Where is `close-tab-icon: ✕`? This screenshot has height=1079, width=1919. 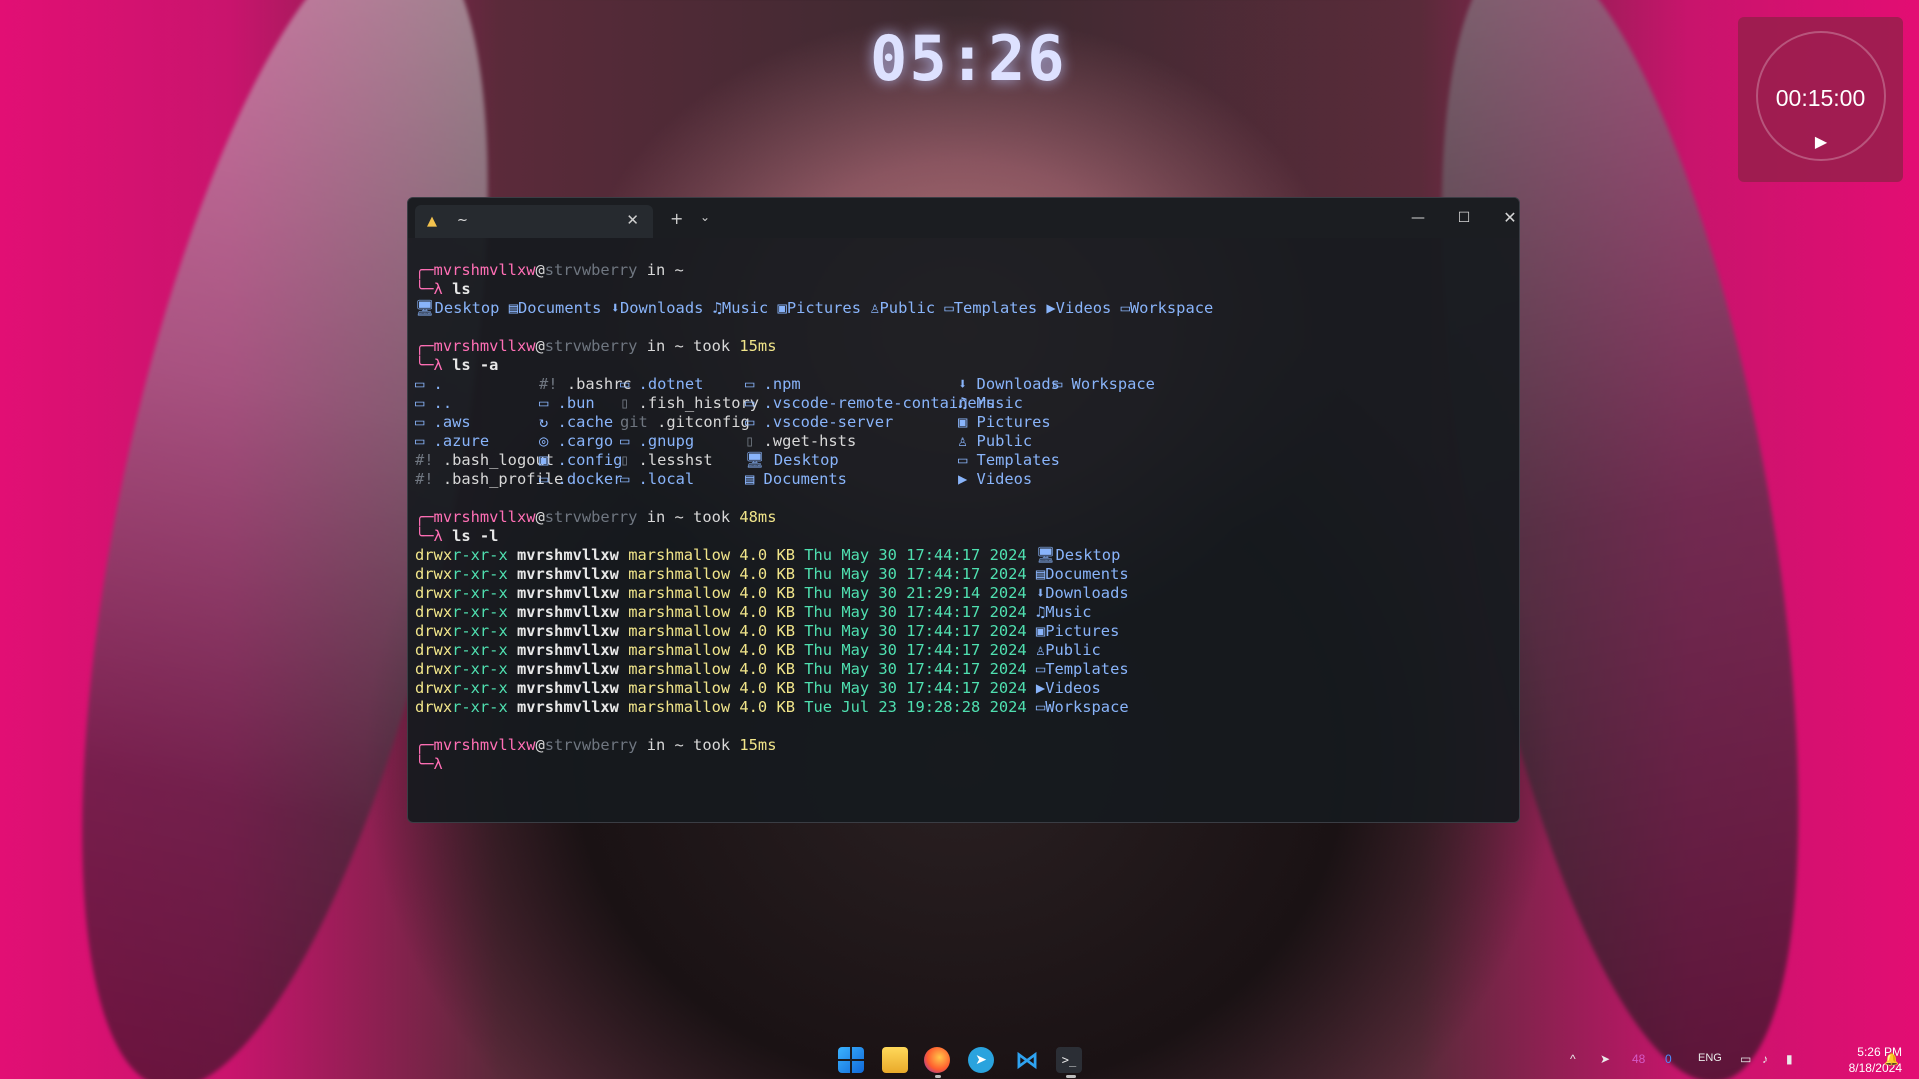 close-tab-icon: ✕ is located at coordinates (632, 220).